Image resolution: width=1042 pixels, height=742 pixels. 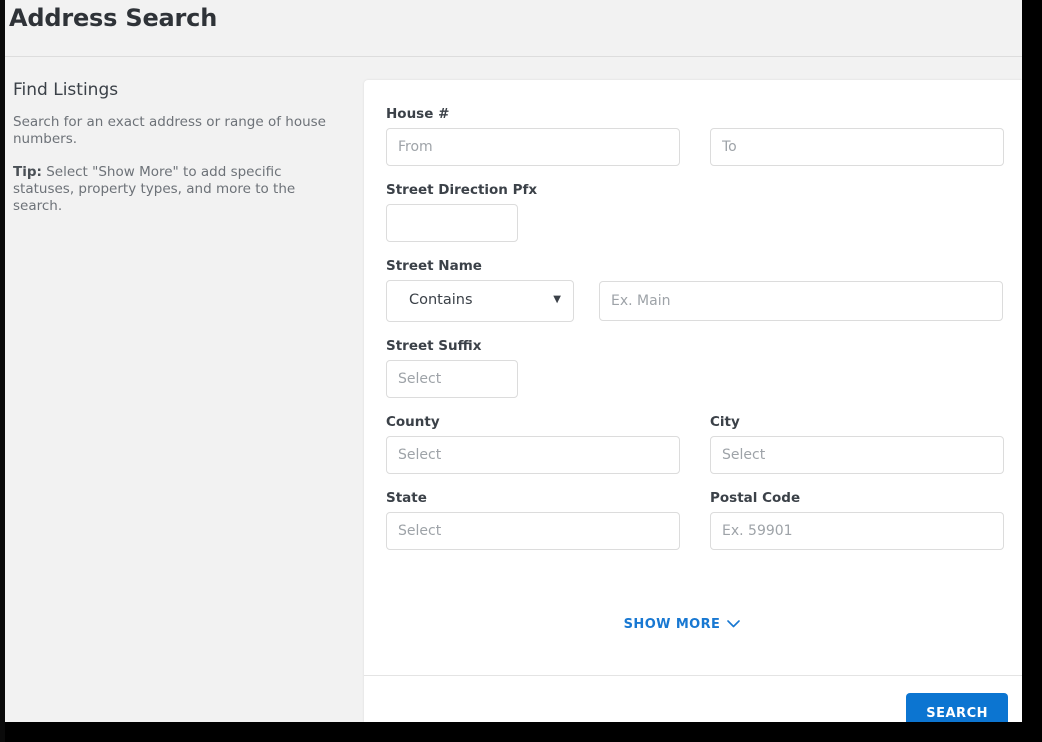 I want to click on field-group-state: State, so click(x=533, y=520).